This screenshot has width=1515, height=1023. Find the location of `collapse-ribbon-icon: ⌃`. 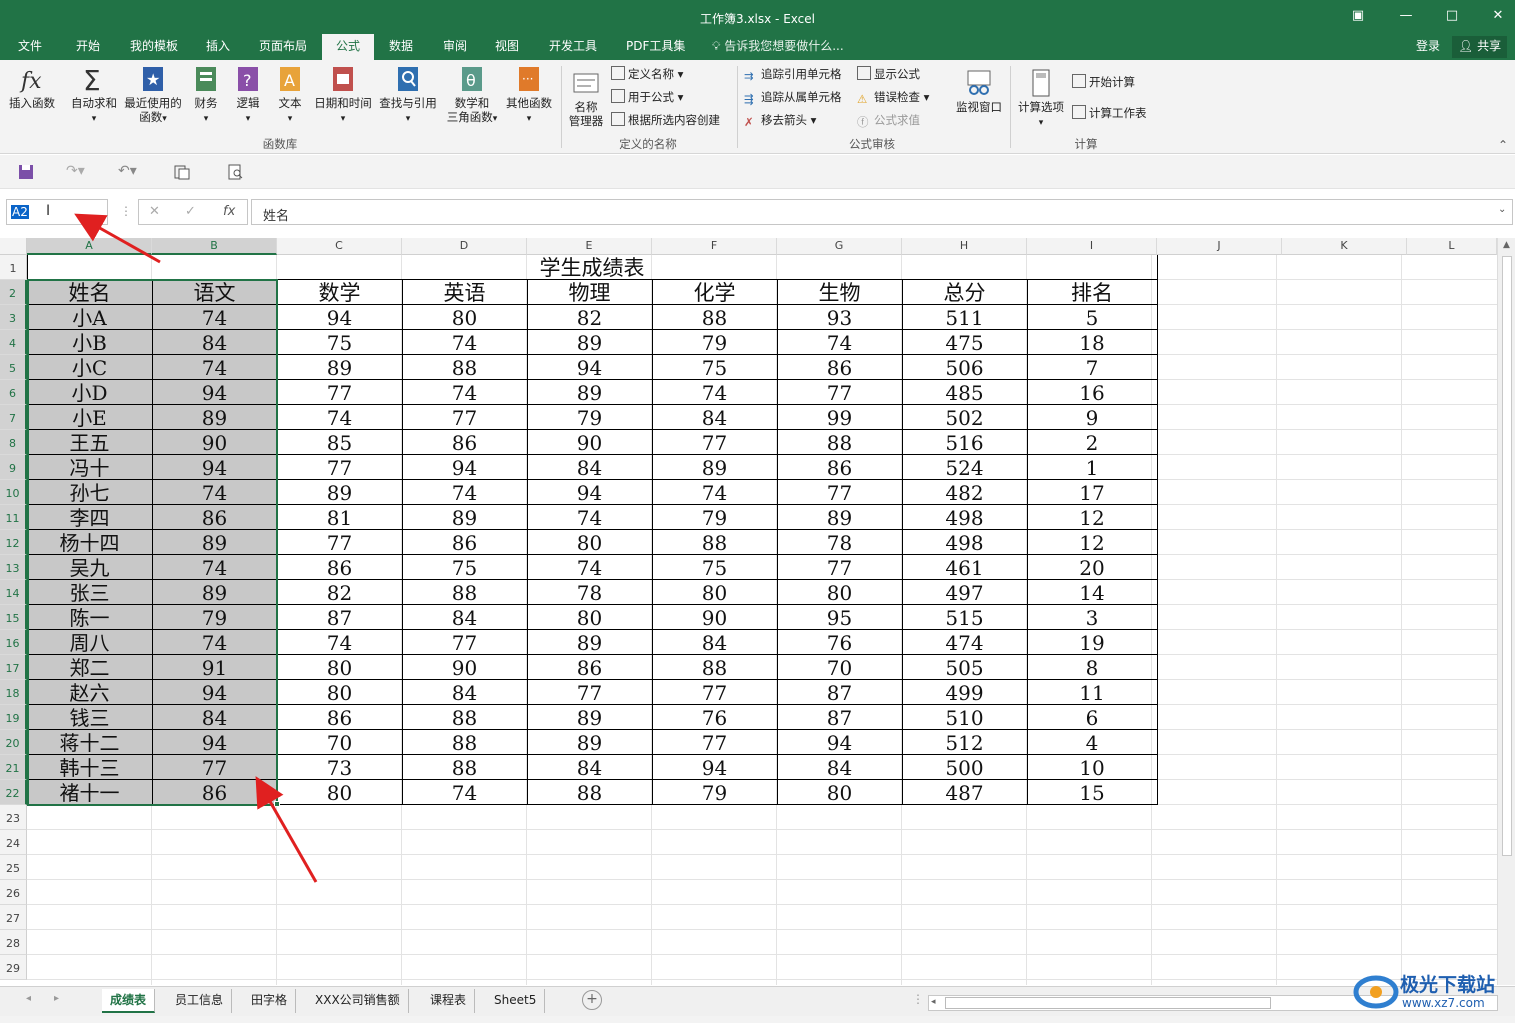

collapse-ribbon-icon: ⌃ is located at coordinates (1503, 145).